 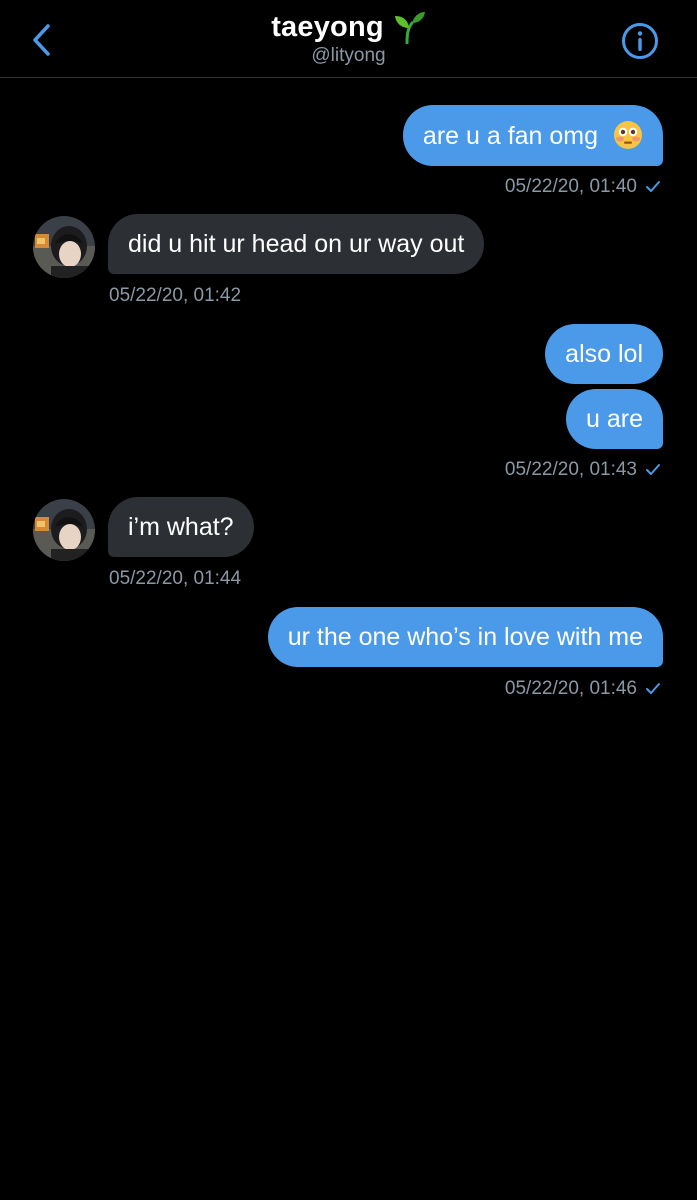 I want to click on conversation-header: taeyong @lityong, so click(x=348, y=39).